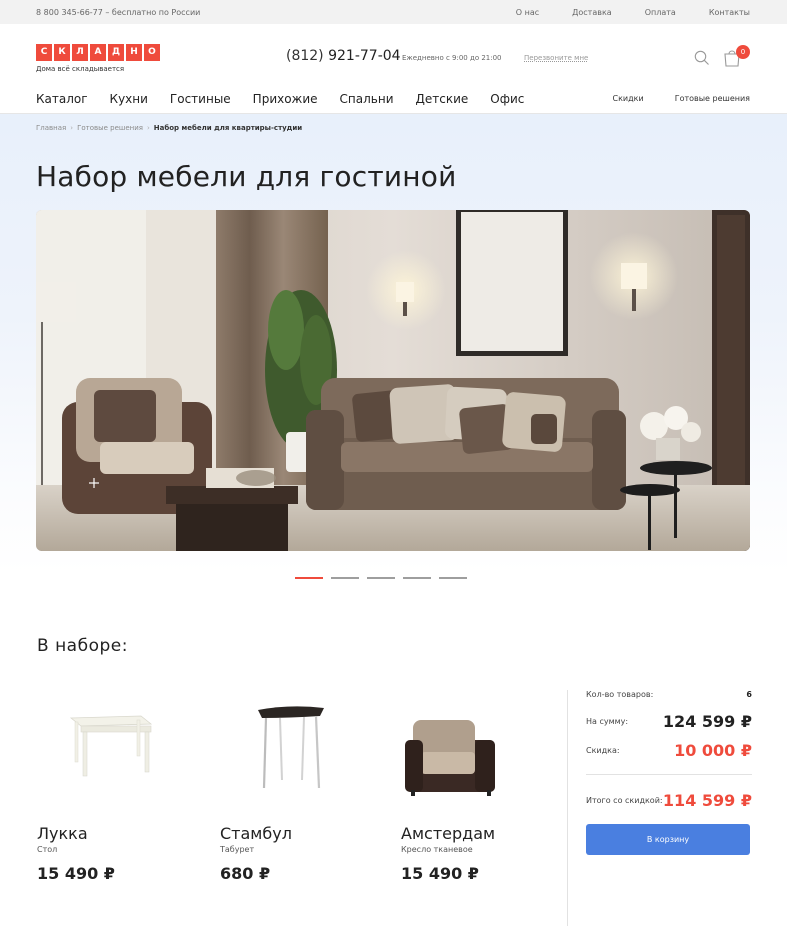 The height and width of the screenshot is (927, 787). Describe the element at coordinates (442, 99) in the screenshot. I see `nav-kids: Детские` at that location.